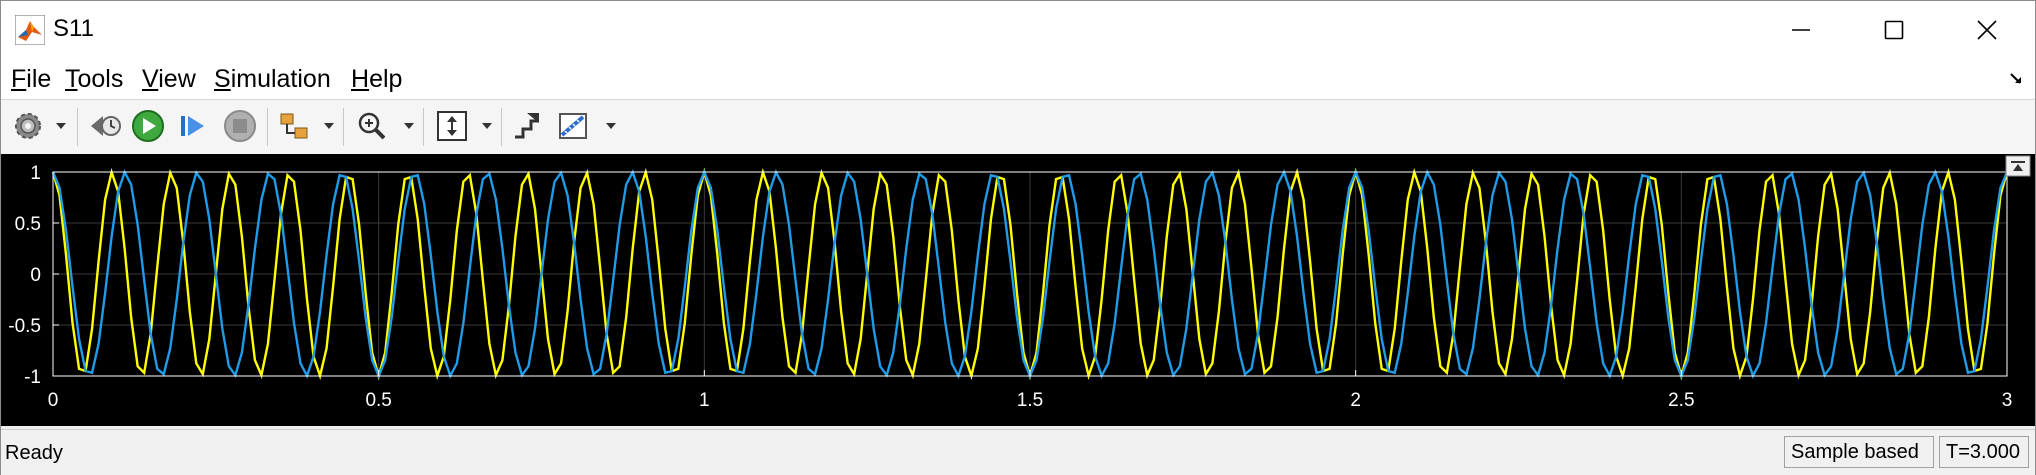 The width and height of the screenshot is (2036, 475). Describe the element at coordinates (1855, 451) in the screenshot. I see `sample-mode-label: Sample based` at that location.